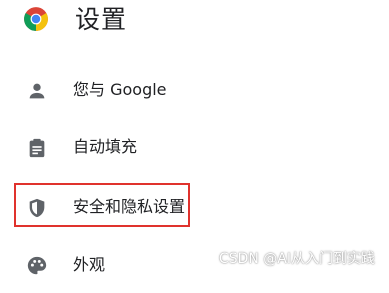  I want to click on clipboard-icon, so click(37, 148).